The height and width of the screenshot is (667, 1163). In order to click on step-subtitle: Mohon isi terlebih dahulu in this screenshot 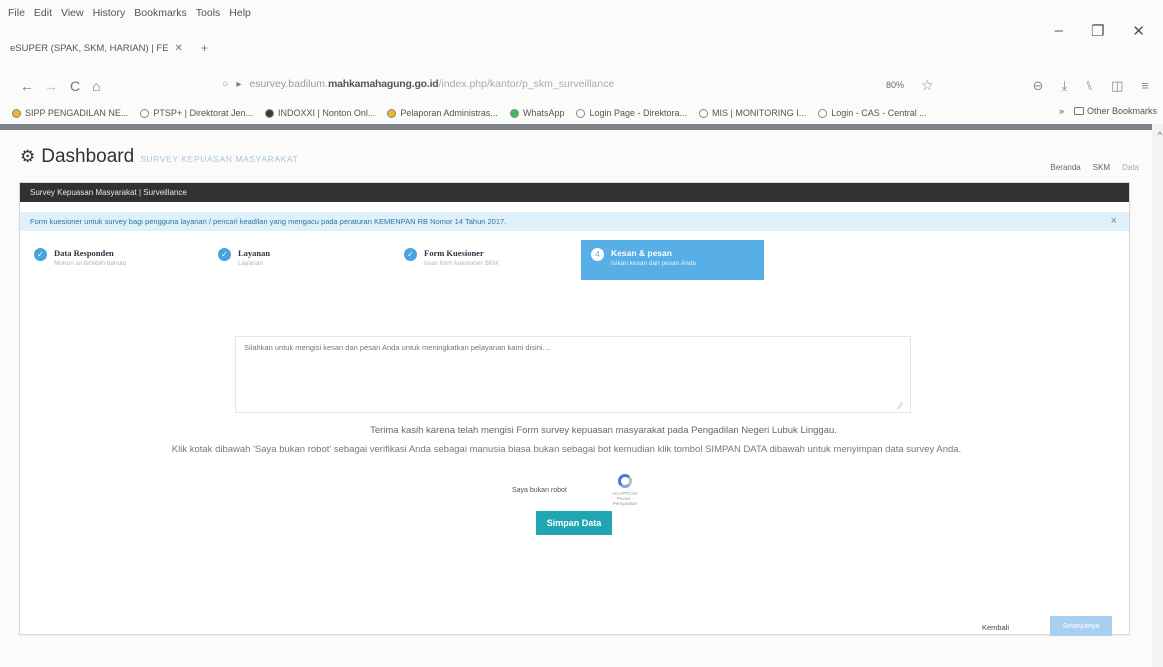, I will do `click(90, 263)`.